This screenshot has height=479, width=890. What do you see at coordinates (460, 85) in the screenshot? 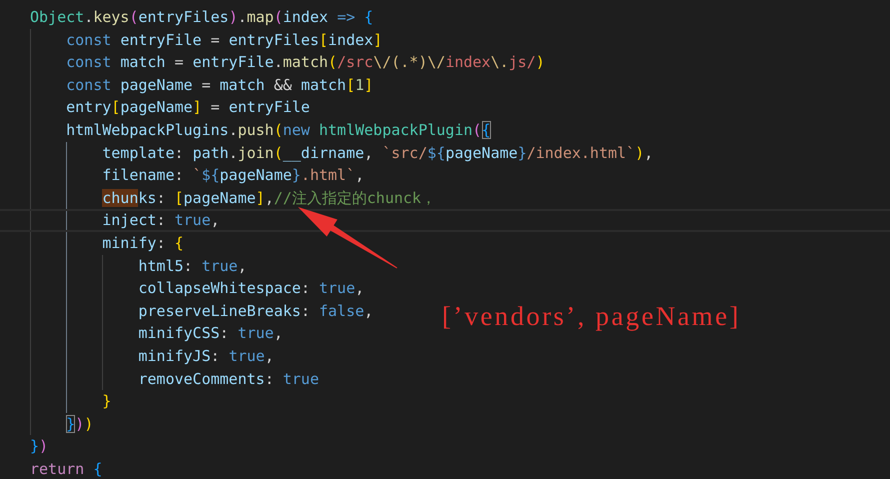
I see `code-line: const pageName = match && match[1]` at bounding box center [460, 85].